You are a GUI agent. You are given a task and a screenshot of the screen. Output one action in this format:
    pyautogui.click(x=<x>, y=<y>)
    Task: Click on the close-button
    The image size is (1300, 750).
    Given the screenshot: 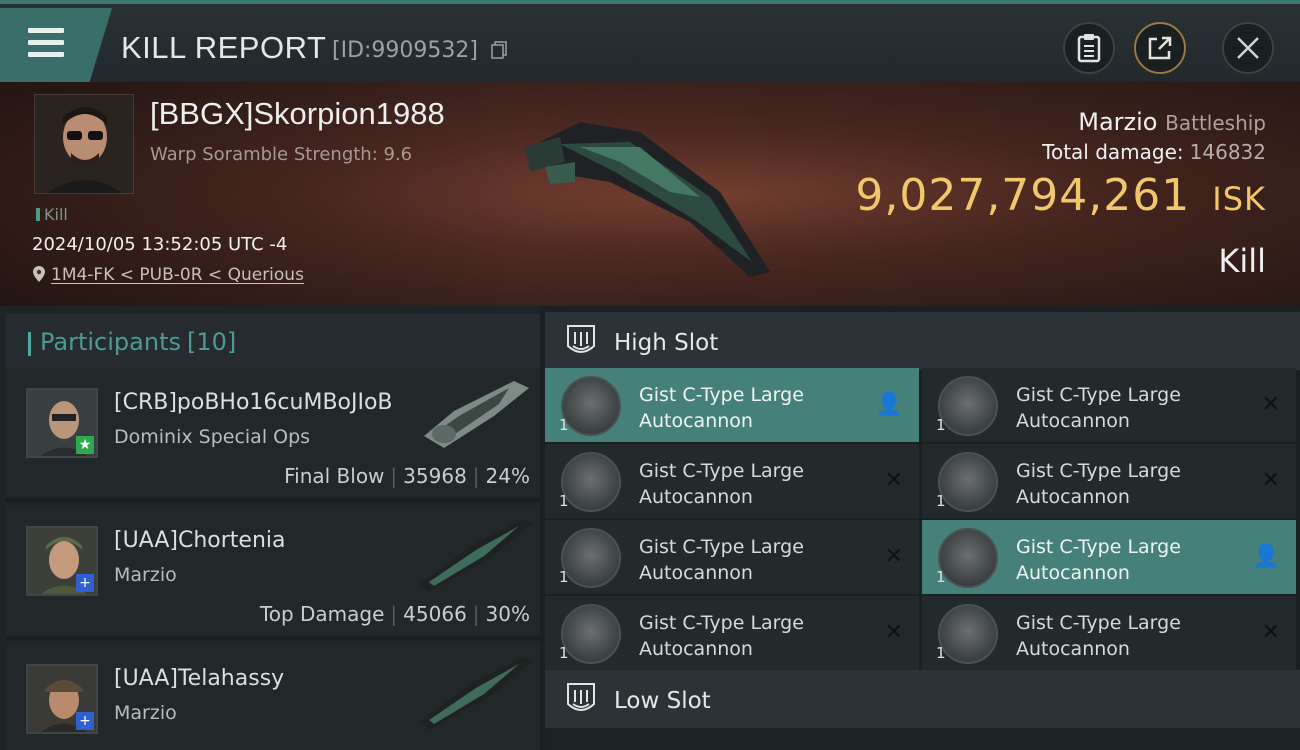 What is the action you would take?
    pyautogui.click(x=1248, y=48)
    